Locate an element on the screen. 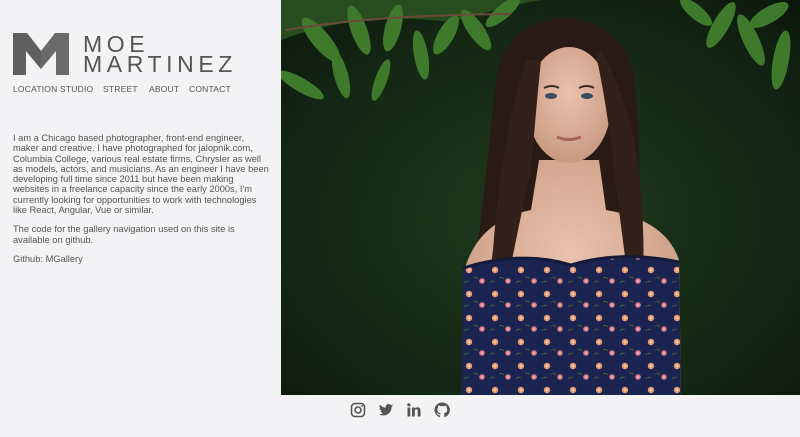 Image resolution: width=800 pixels, height=437 pixels. github-icon is located at coordinates (442, 410).